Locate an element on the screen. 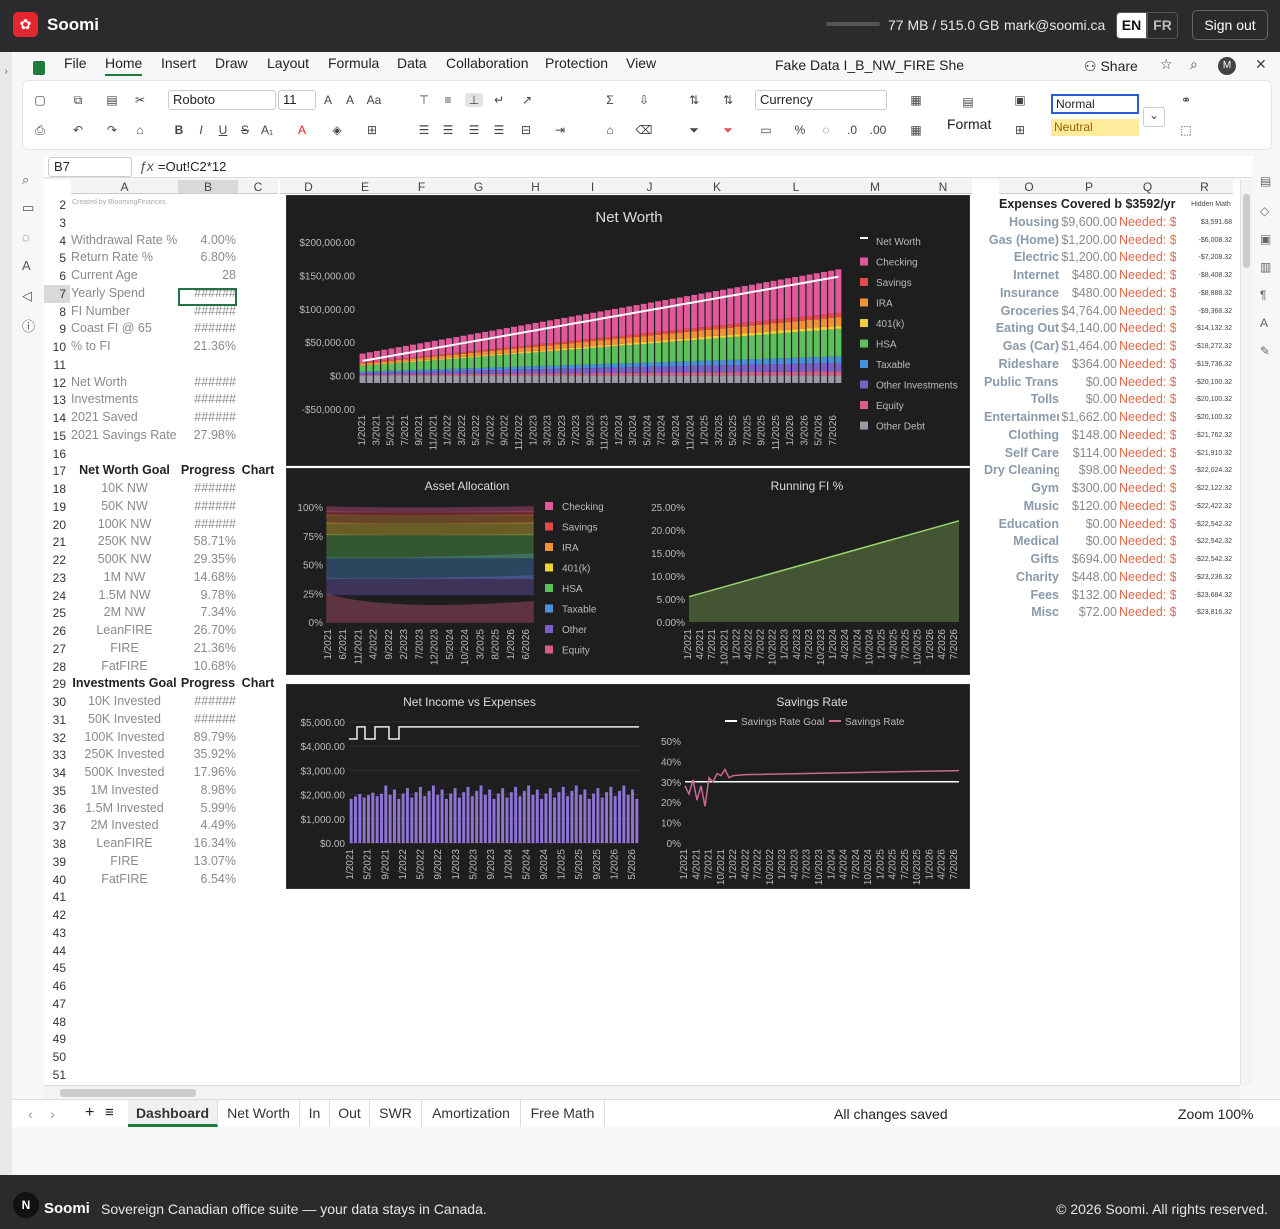  indent-icon: ⇥ is located at coordinates (560, 130).